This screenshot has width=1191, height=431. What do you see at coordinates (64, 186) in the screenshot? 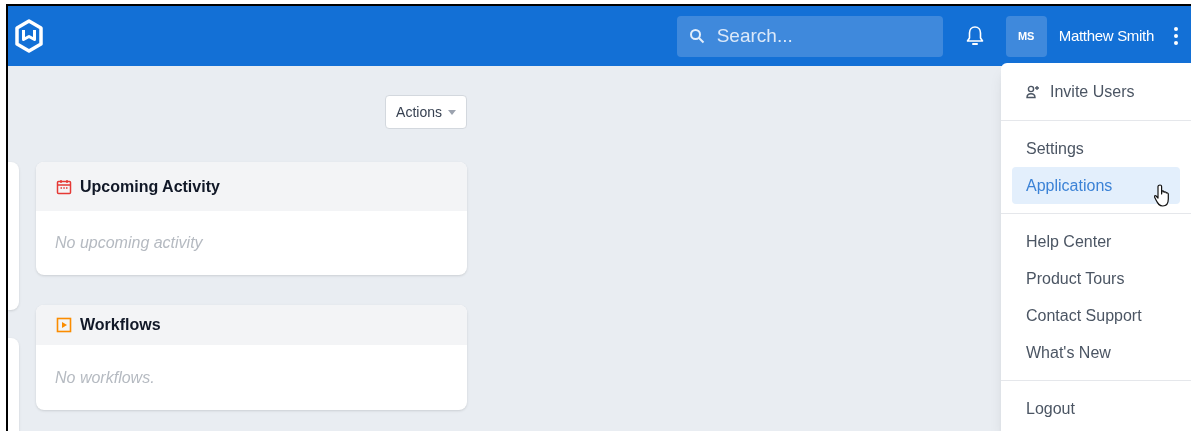
I see `calendar-icon` at bounding box center [64, 186].